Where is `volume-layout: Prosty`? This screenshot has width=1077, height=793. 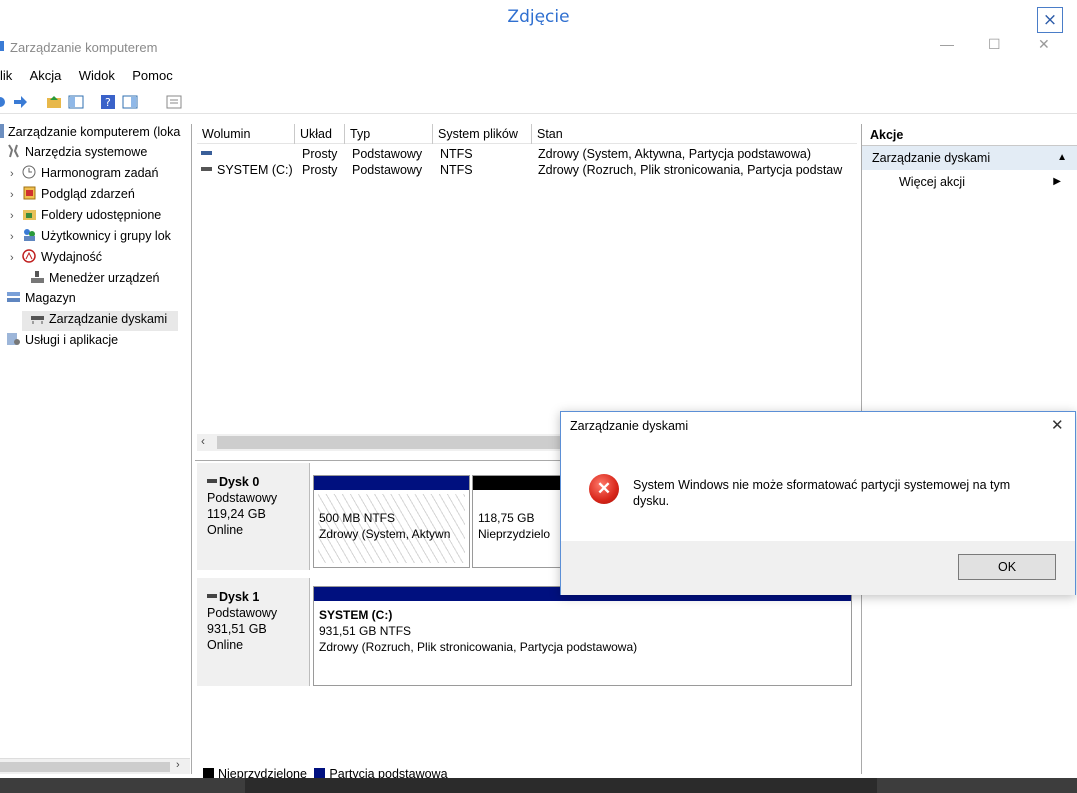 volume-layout: Prosty is located at coordinates (320, 154).